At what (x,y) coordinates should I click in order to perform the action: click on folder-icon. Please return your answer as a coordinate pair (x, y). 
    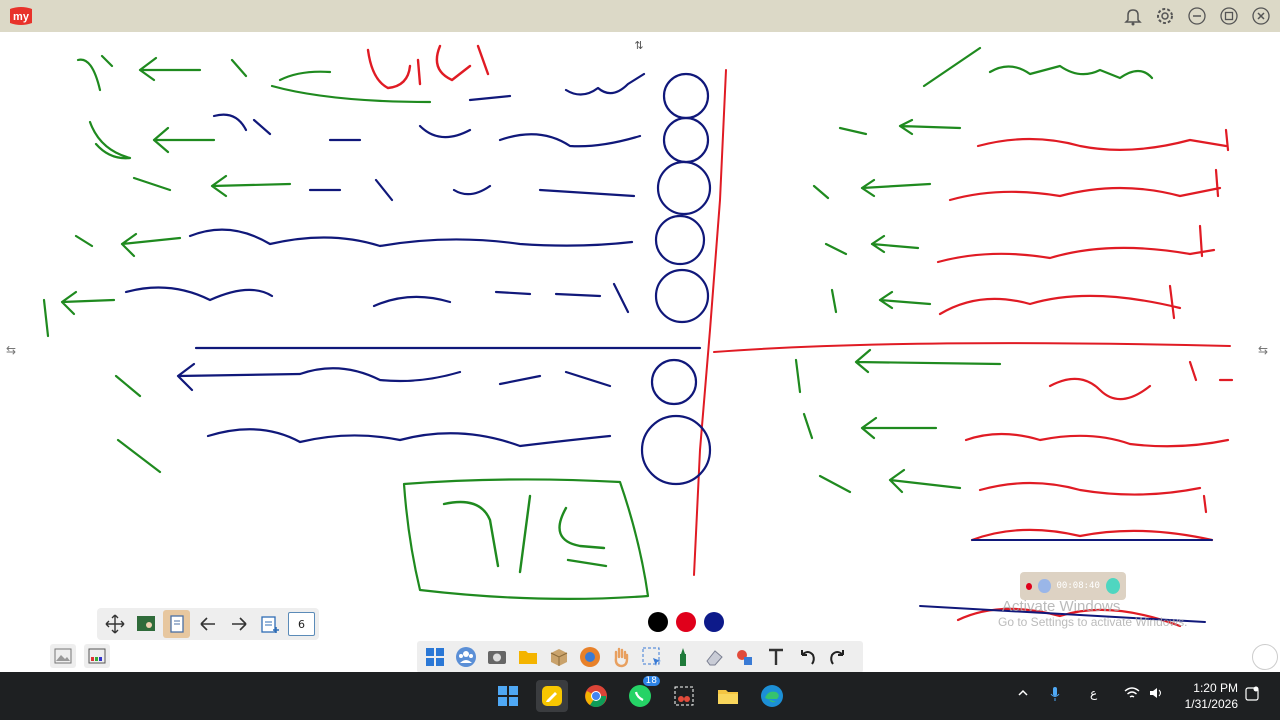
    Looking at the image, I should click on (528, 657).